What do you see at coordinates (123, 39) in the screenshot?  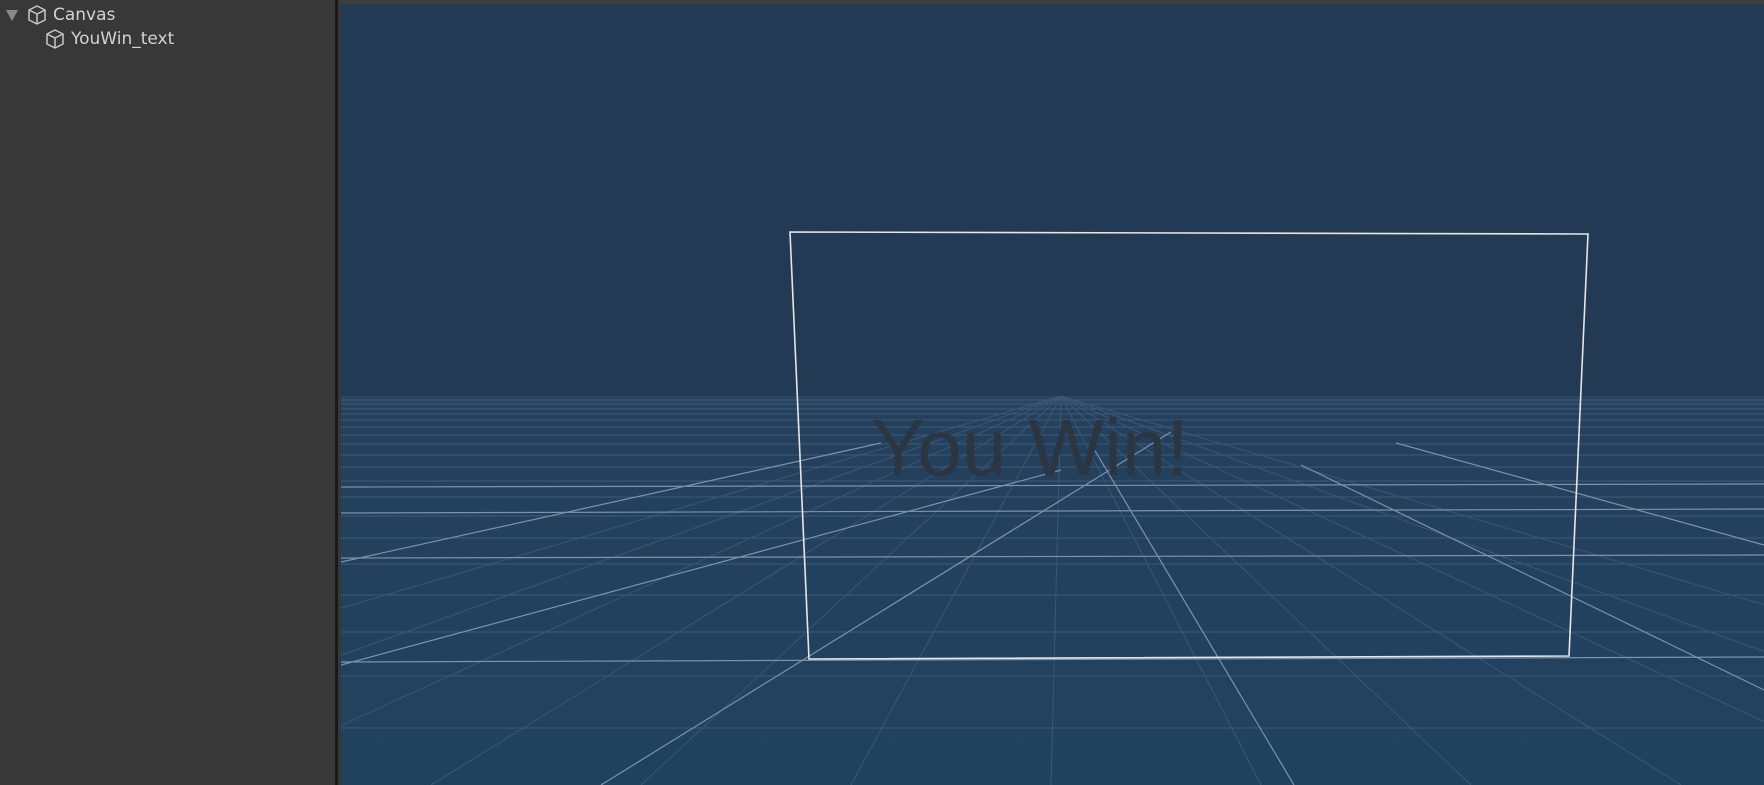 I see `hierarchy-item-label: YouWin_text` at bounding box center [123, 39].